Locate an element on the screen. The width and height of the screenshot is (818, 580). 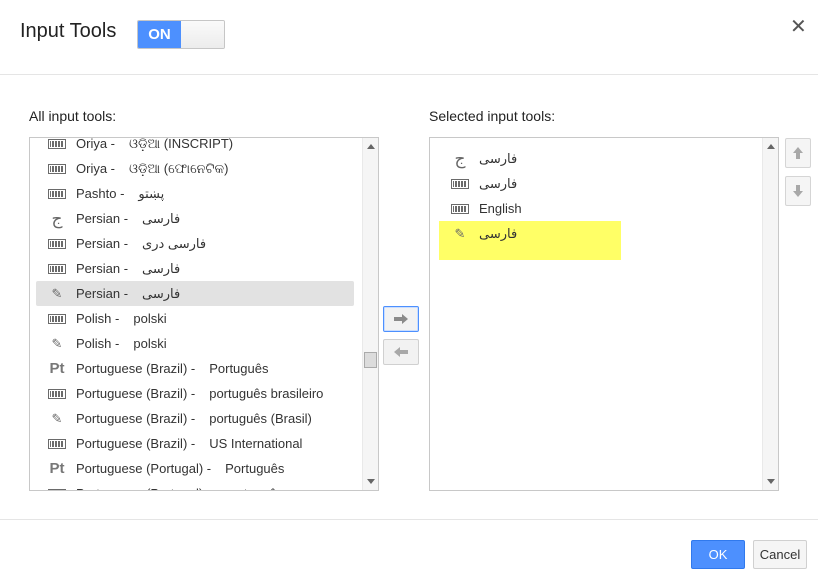
add-tool-button is located at coordinates (401, 319).